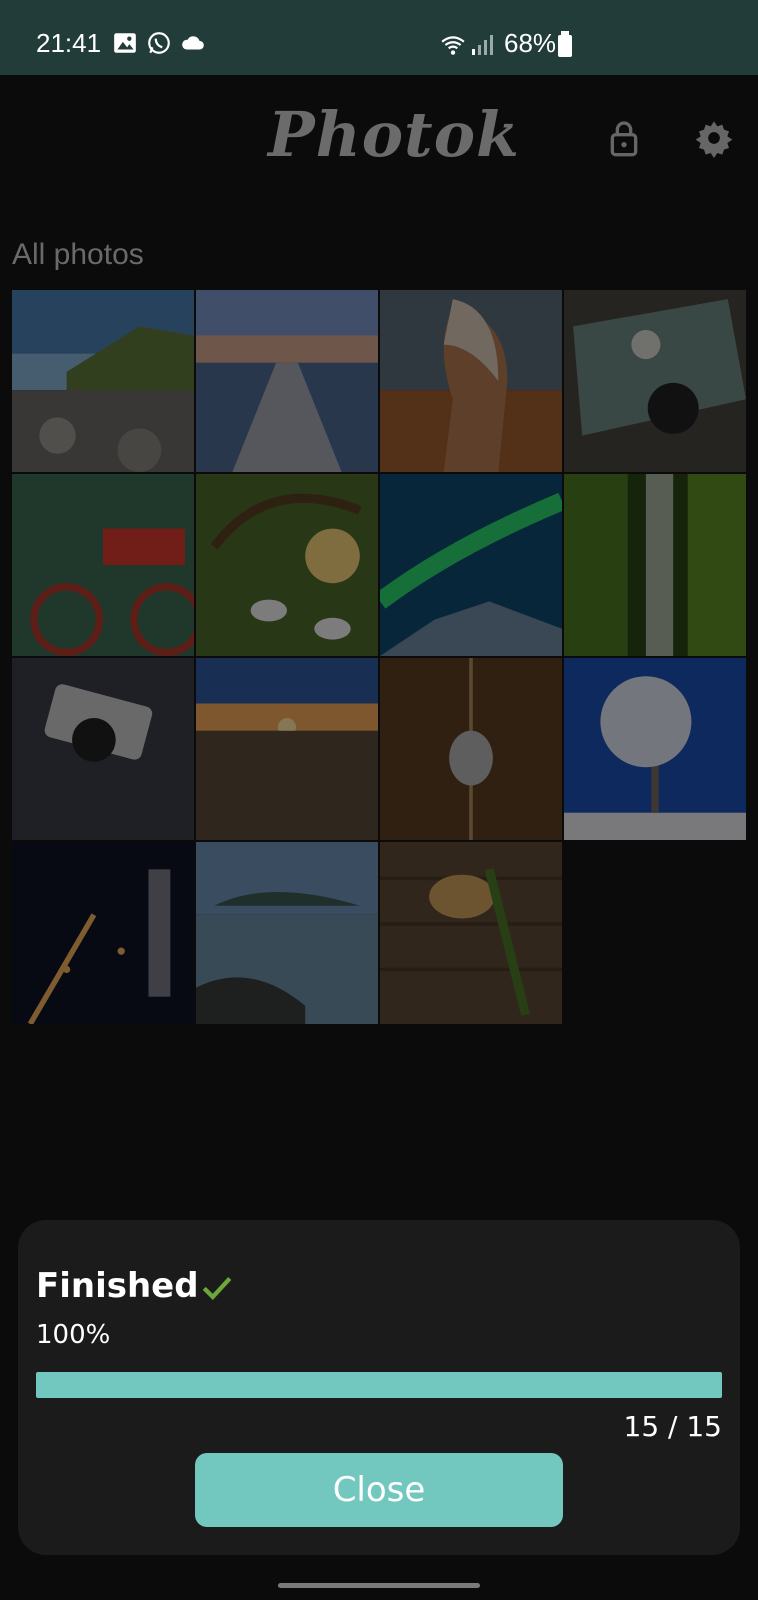 This screenshot has height=1600, width=758. I want to click on progress-bar-fill, so click(379, 1385).